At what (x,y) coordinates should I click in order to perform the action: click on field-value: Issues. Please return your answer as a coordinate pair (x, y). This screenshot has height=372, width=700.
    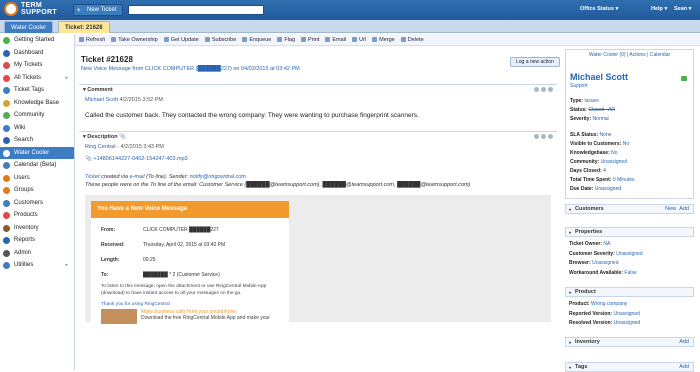
    Looking at the image, I should click on (591, 101).